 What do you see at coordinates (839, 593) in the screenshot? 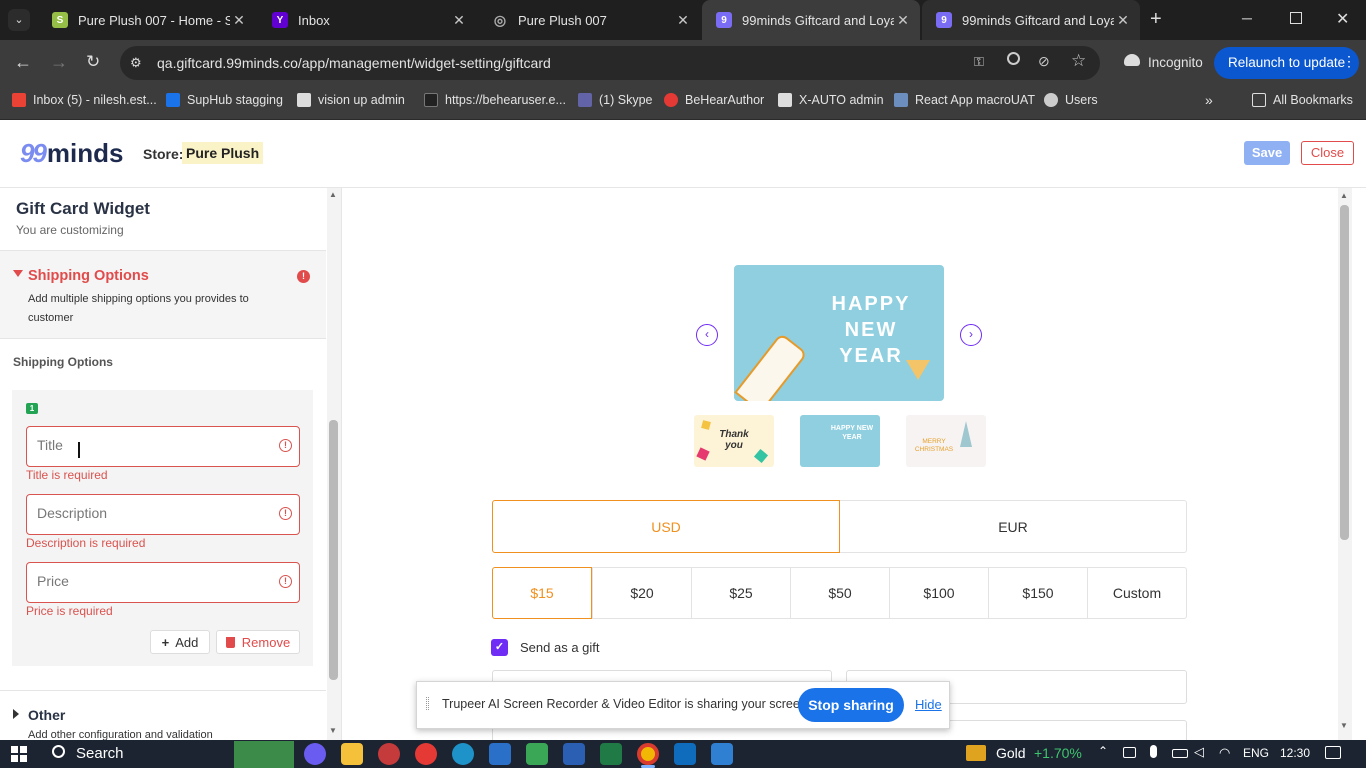
I see `amount-50: $50` at bounding box center [839, 593].